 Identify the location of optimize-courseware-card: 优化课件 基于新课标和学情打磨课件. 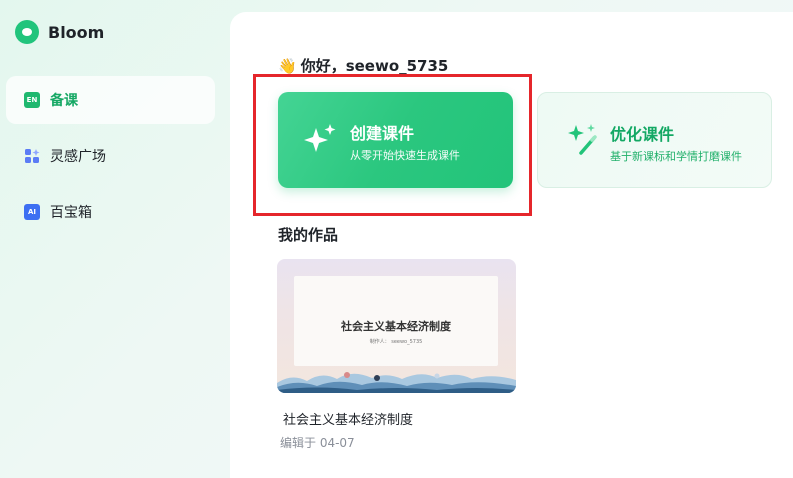
(654, 140).